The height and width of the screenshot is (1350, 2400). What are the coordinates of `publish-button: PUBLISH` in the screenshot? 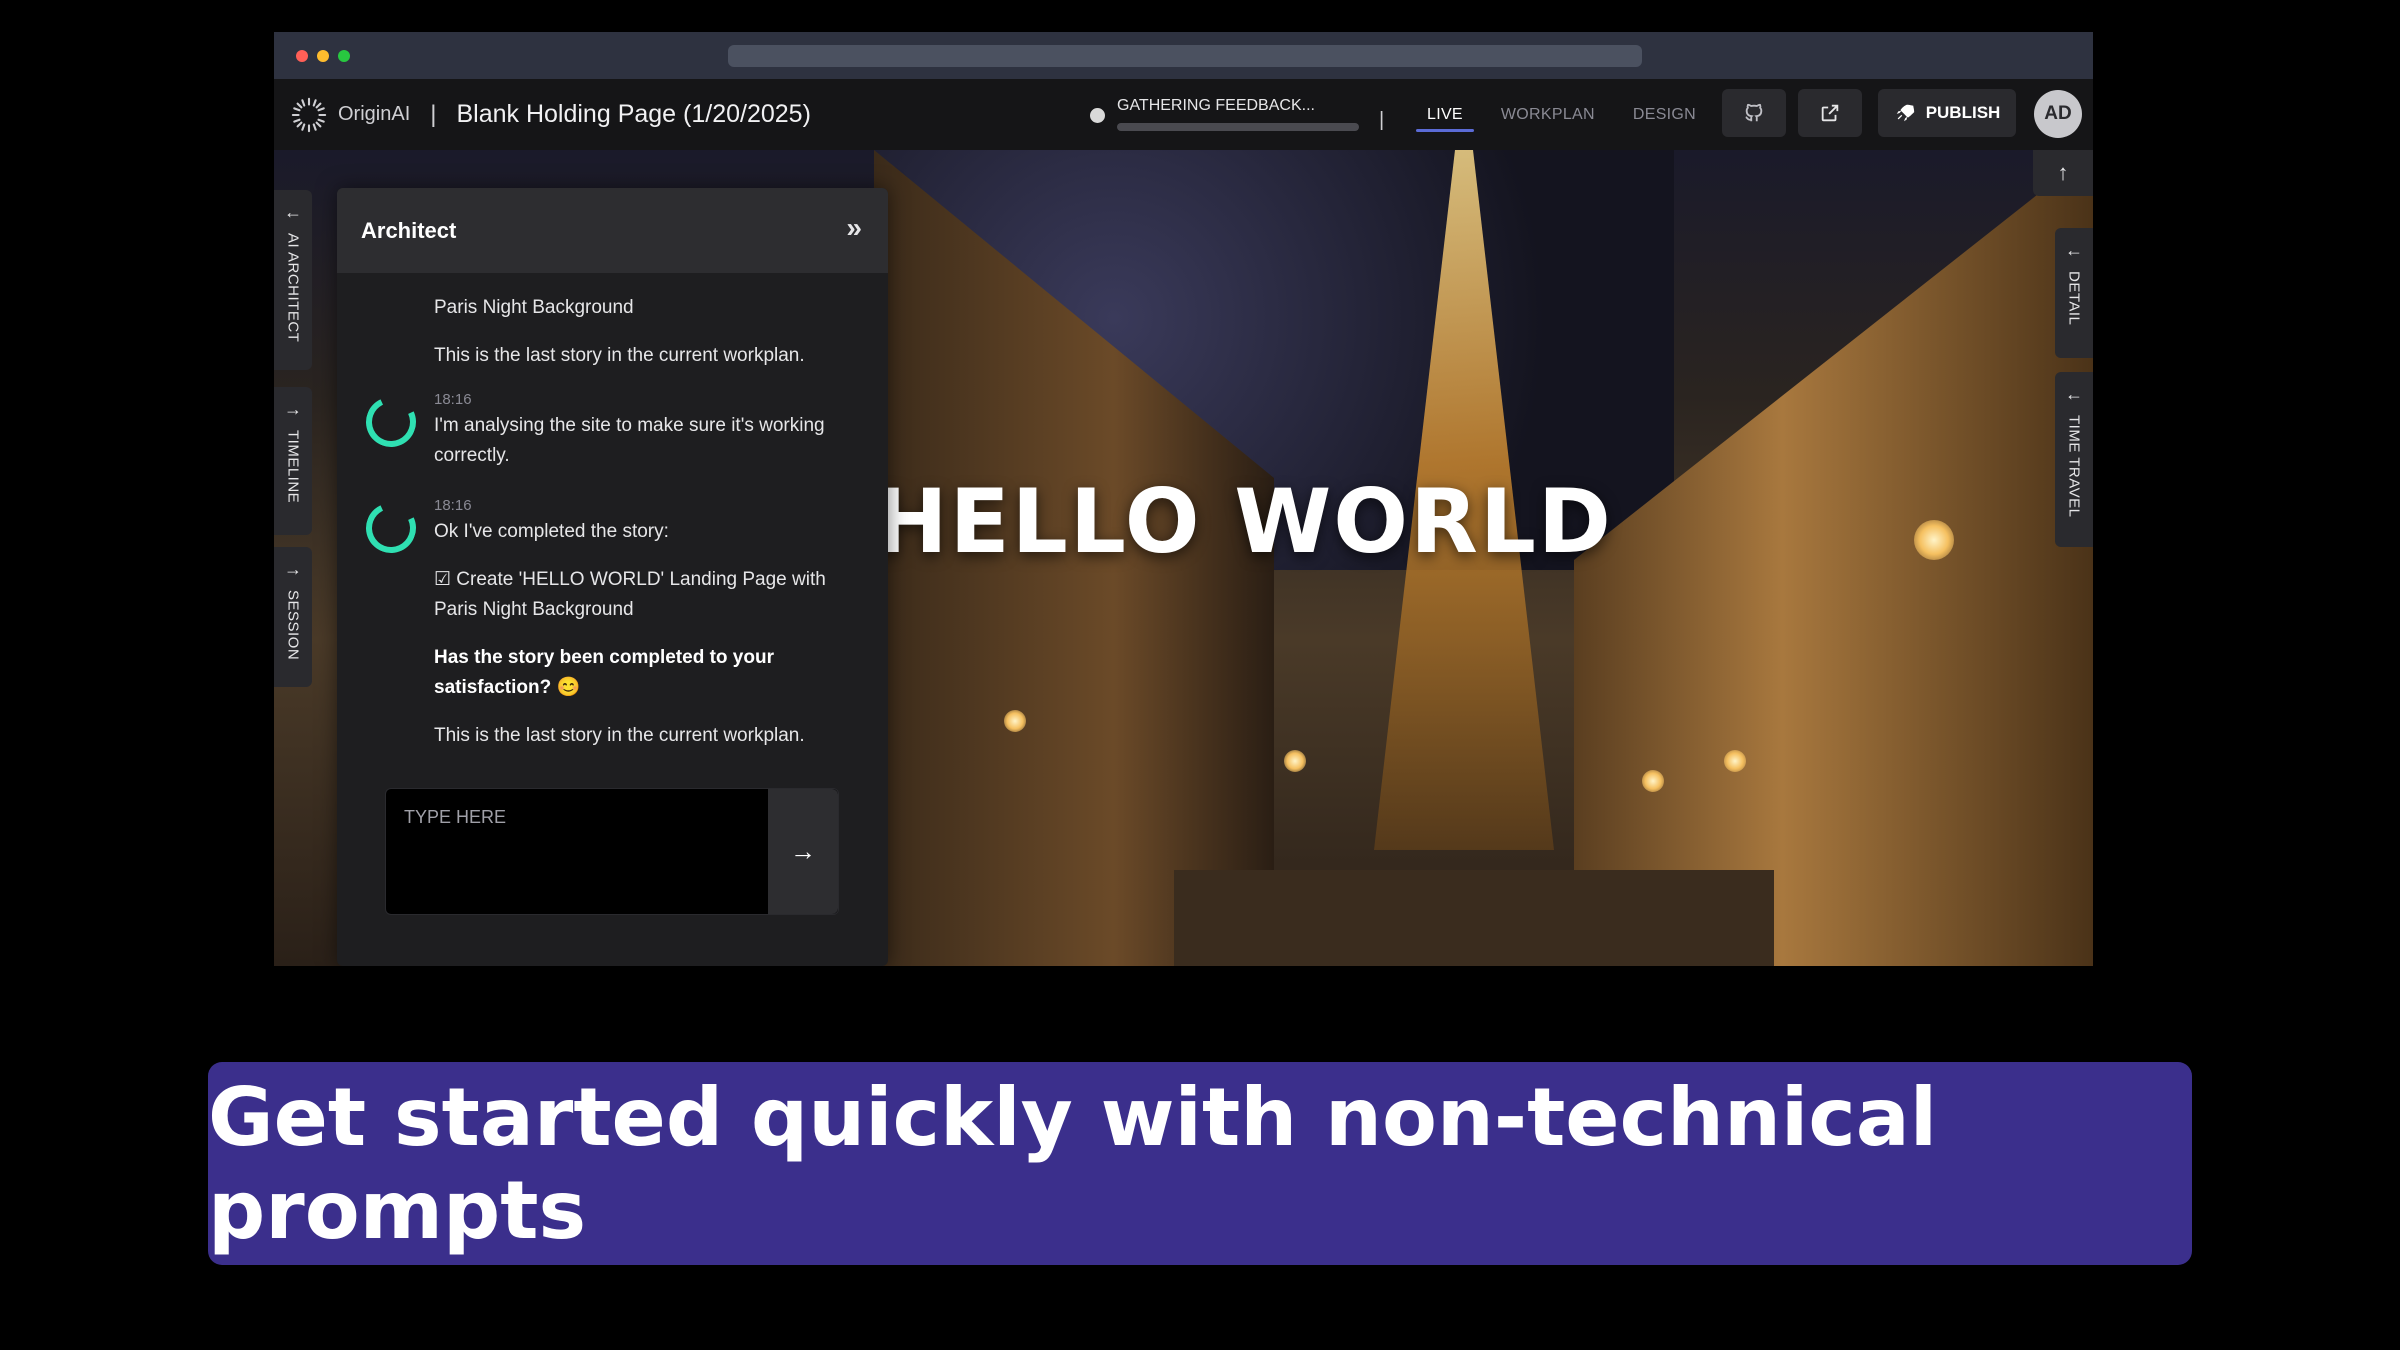 It's located at (1947, 113).